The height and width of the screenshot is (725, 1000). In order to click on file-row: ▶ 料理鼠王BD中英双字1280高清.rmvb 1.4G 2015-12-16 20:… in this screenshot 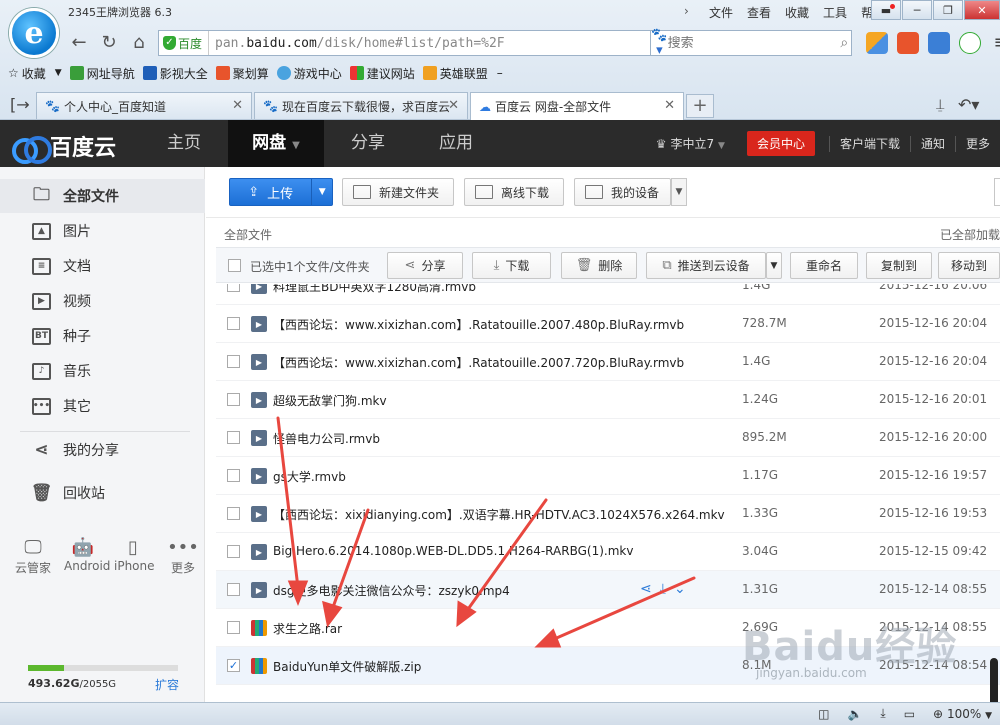, I will do `click(608, 294)`.